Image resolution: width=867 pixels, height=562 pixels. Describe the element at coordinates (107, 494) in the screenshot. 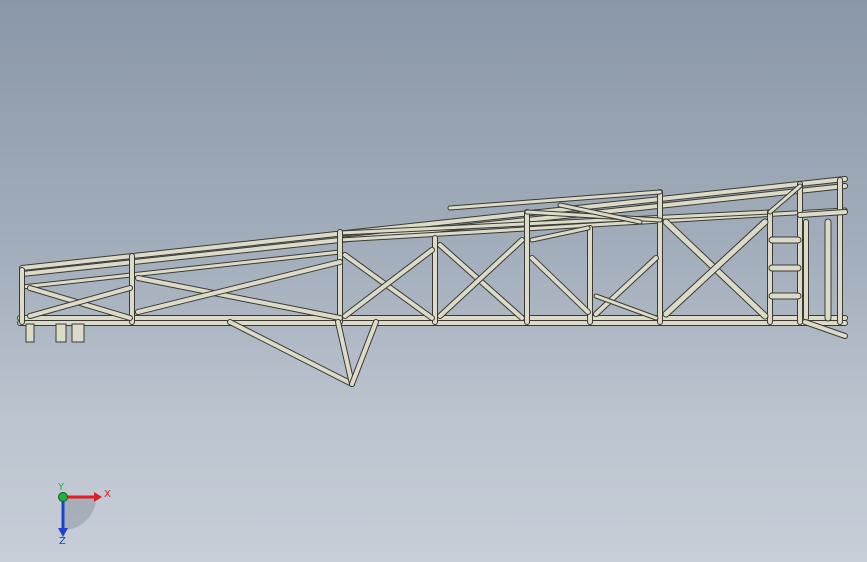

I see `x-axis-label: X` at that location.